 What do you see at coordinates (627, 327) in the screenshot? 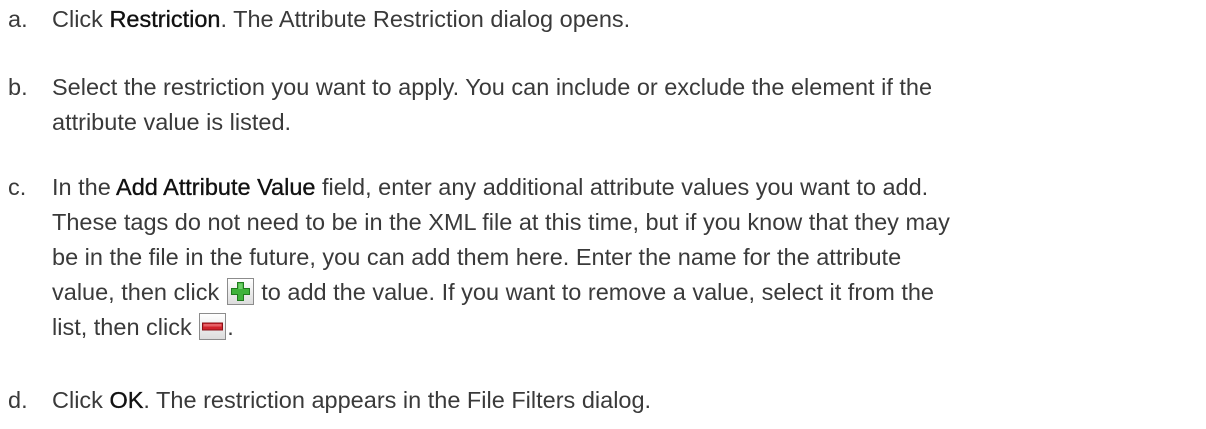
I see `text-line: list, then click .` at bounding box center [627, 327].